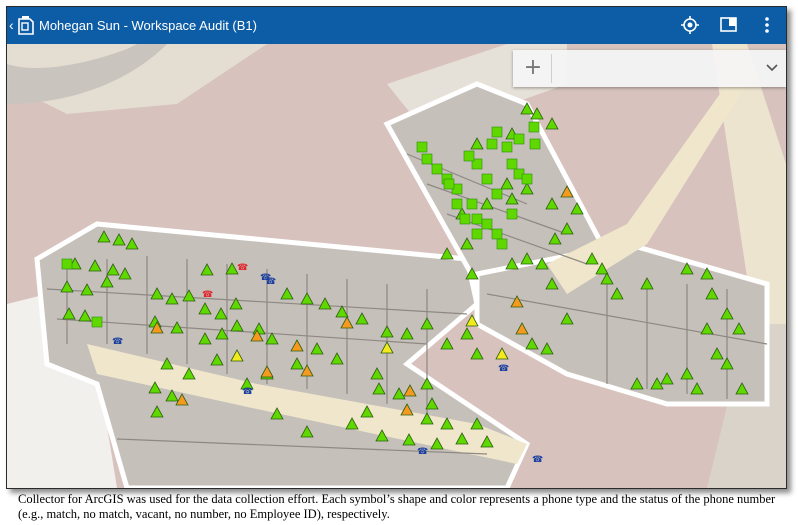 This screenshot has width=798, height=525. I want to click on map-layers-icon, so click(729, 25).